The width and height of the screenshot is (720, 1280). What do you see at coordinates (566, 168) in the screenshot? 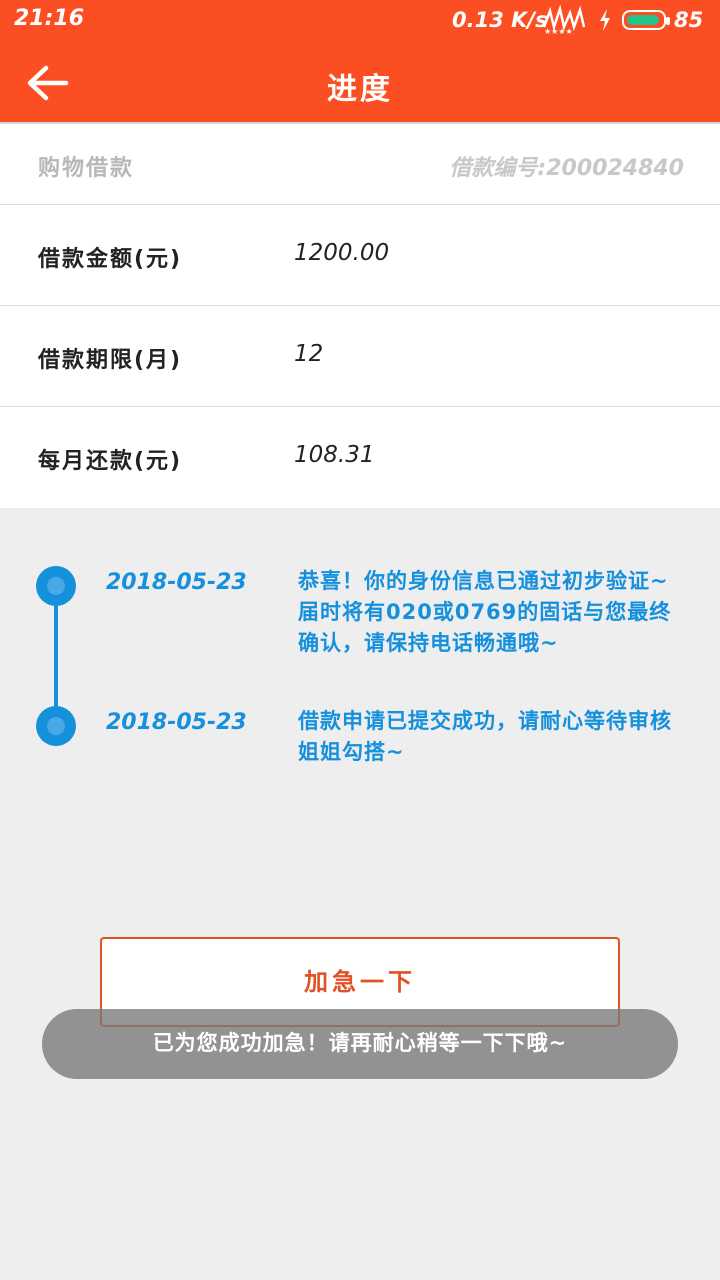
I see `loan-number: 借款编号:200024840` at bounding box center [566, 168].